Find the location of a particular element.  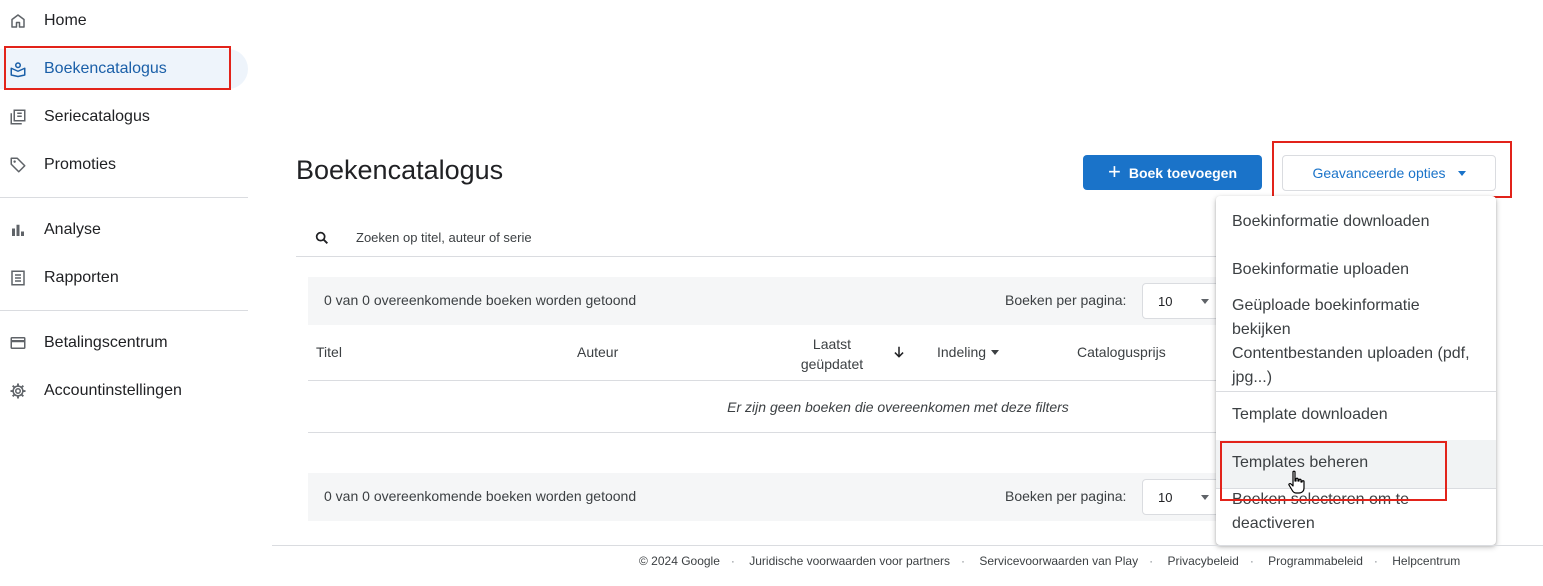

footer-link-help-center: Helpcentrum is located at coordinates (1426, 561).